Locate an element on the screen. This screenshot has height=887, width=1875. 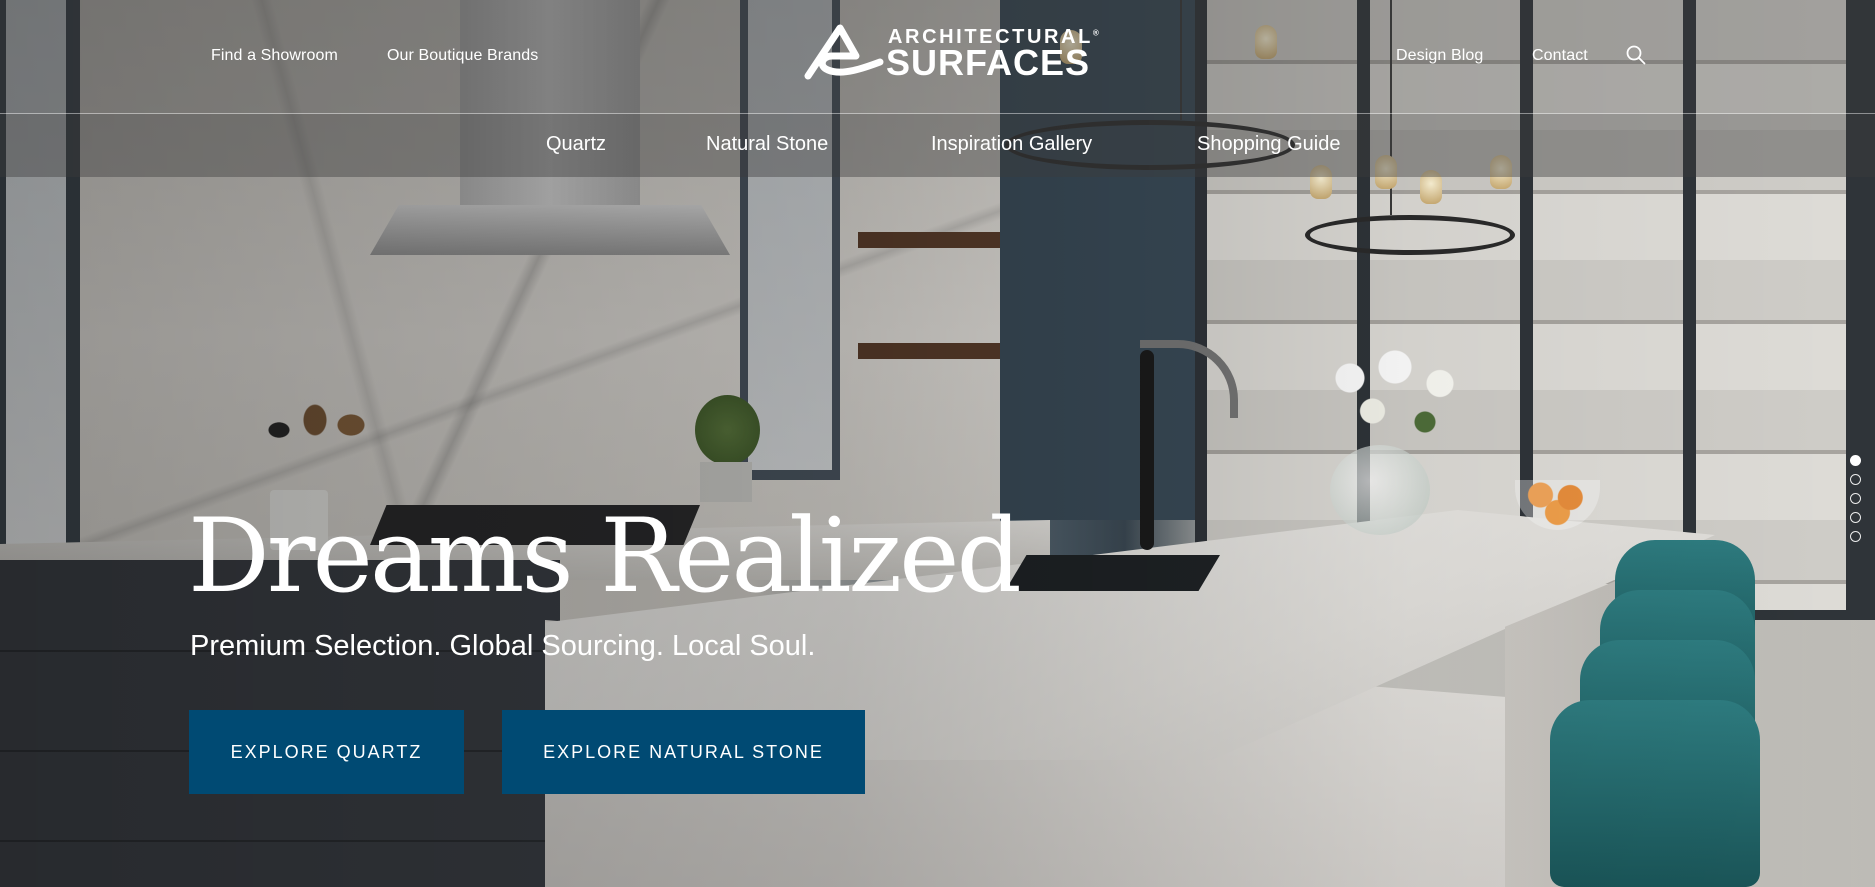
contact-link: Contact is located at coordinates (1560, 56).